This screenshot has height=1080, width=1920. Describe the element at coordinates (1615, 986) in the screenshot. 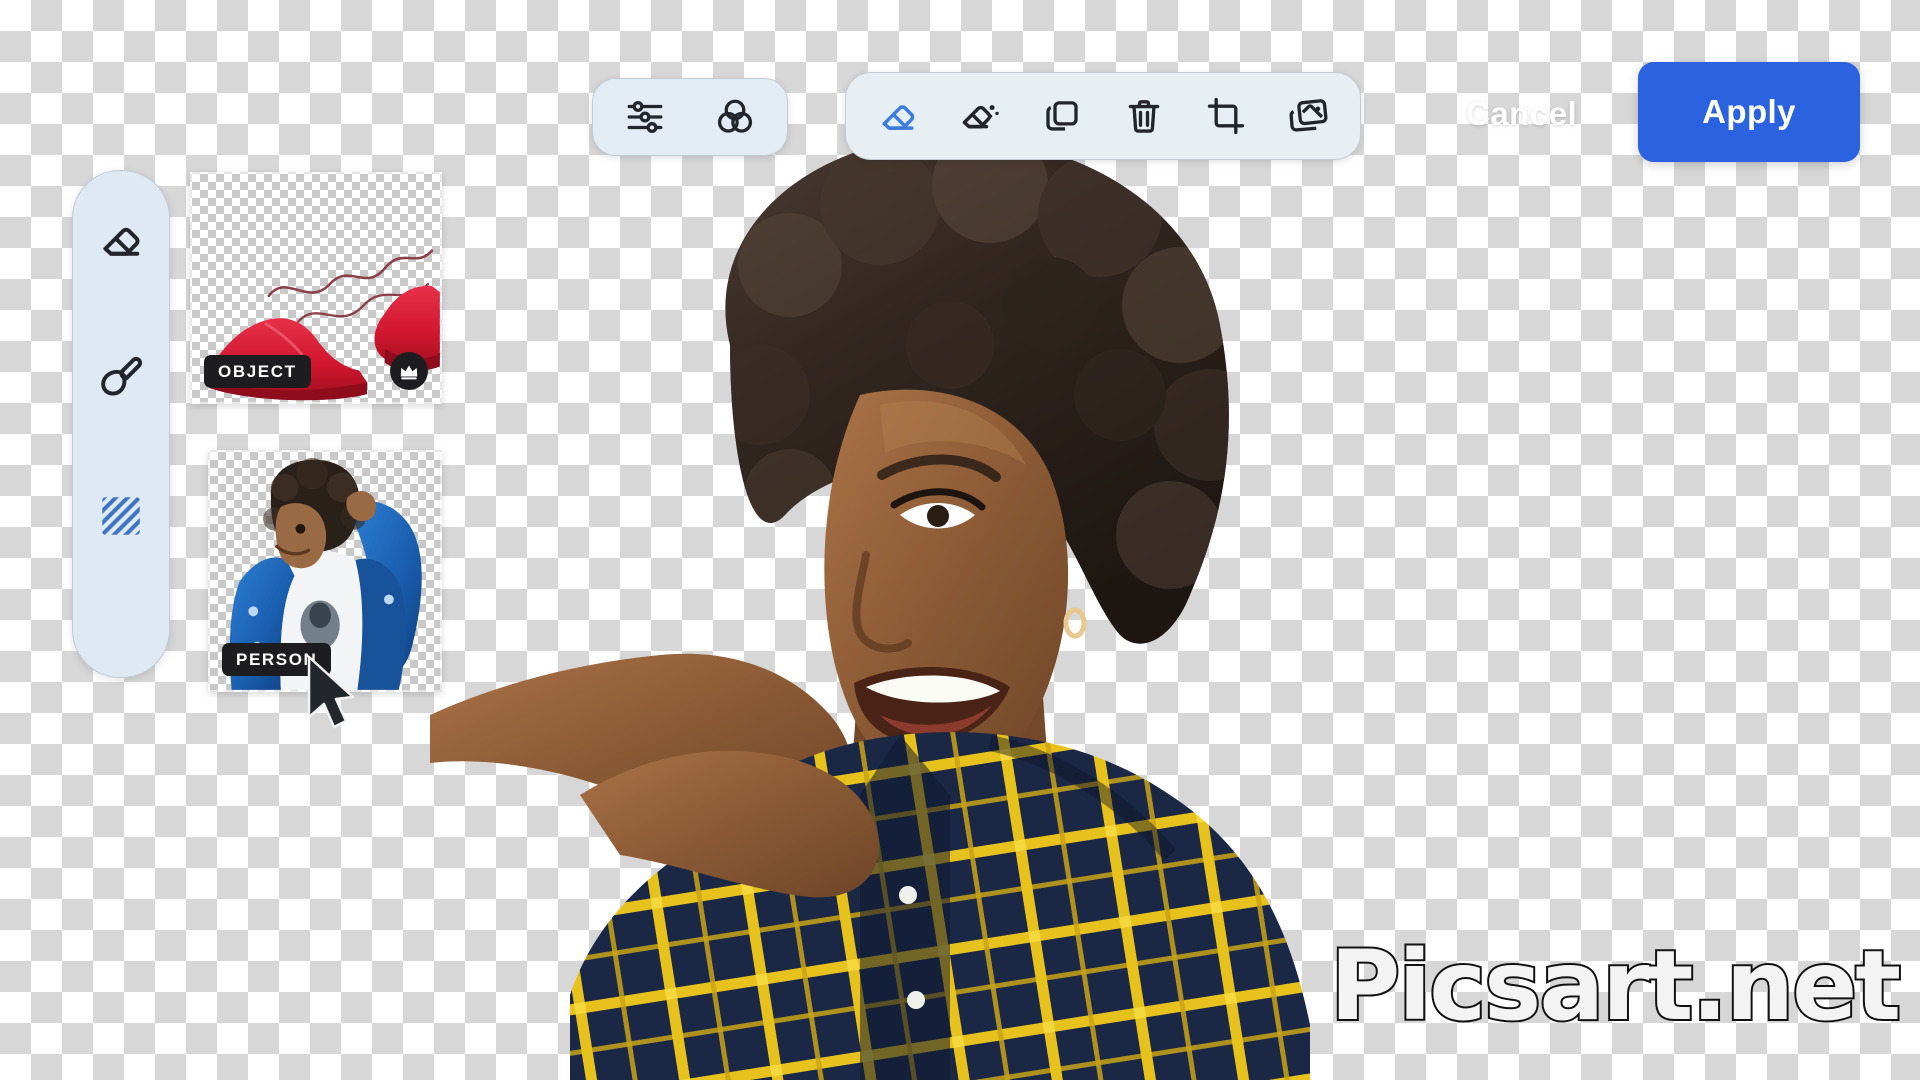

I see `picsart-watermark: Picsart.net` at that location.